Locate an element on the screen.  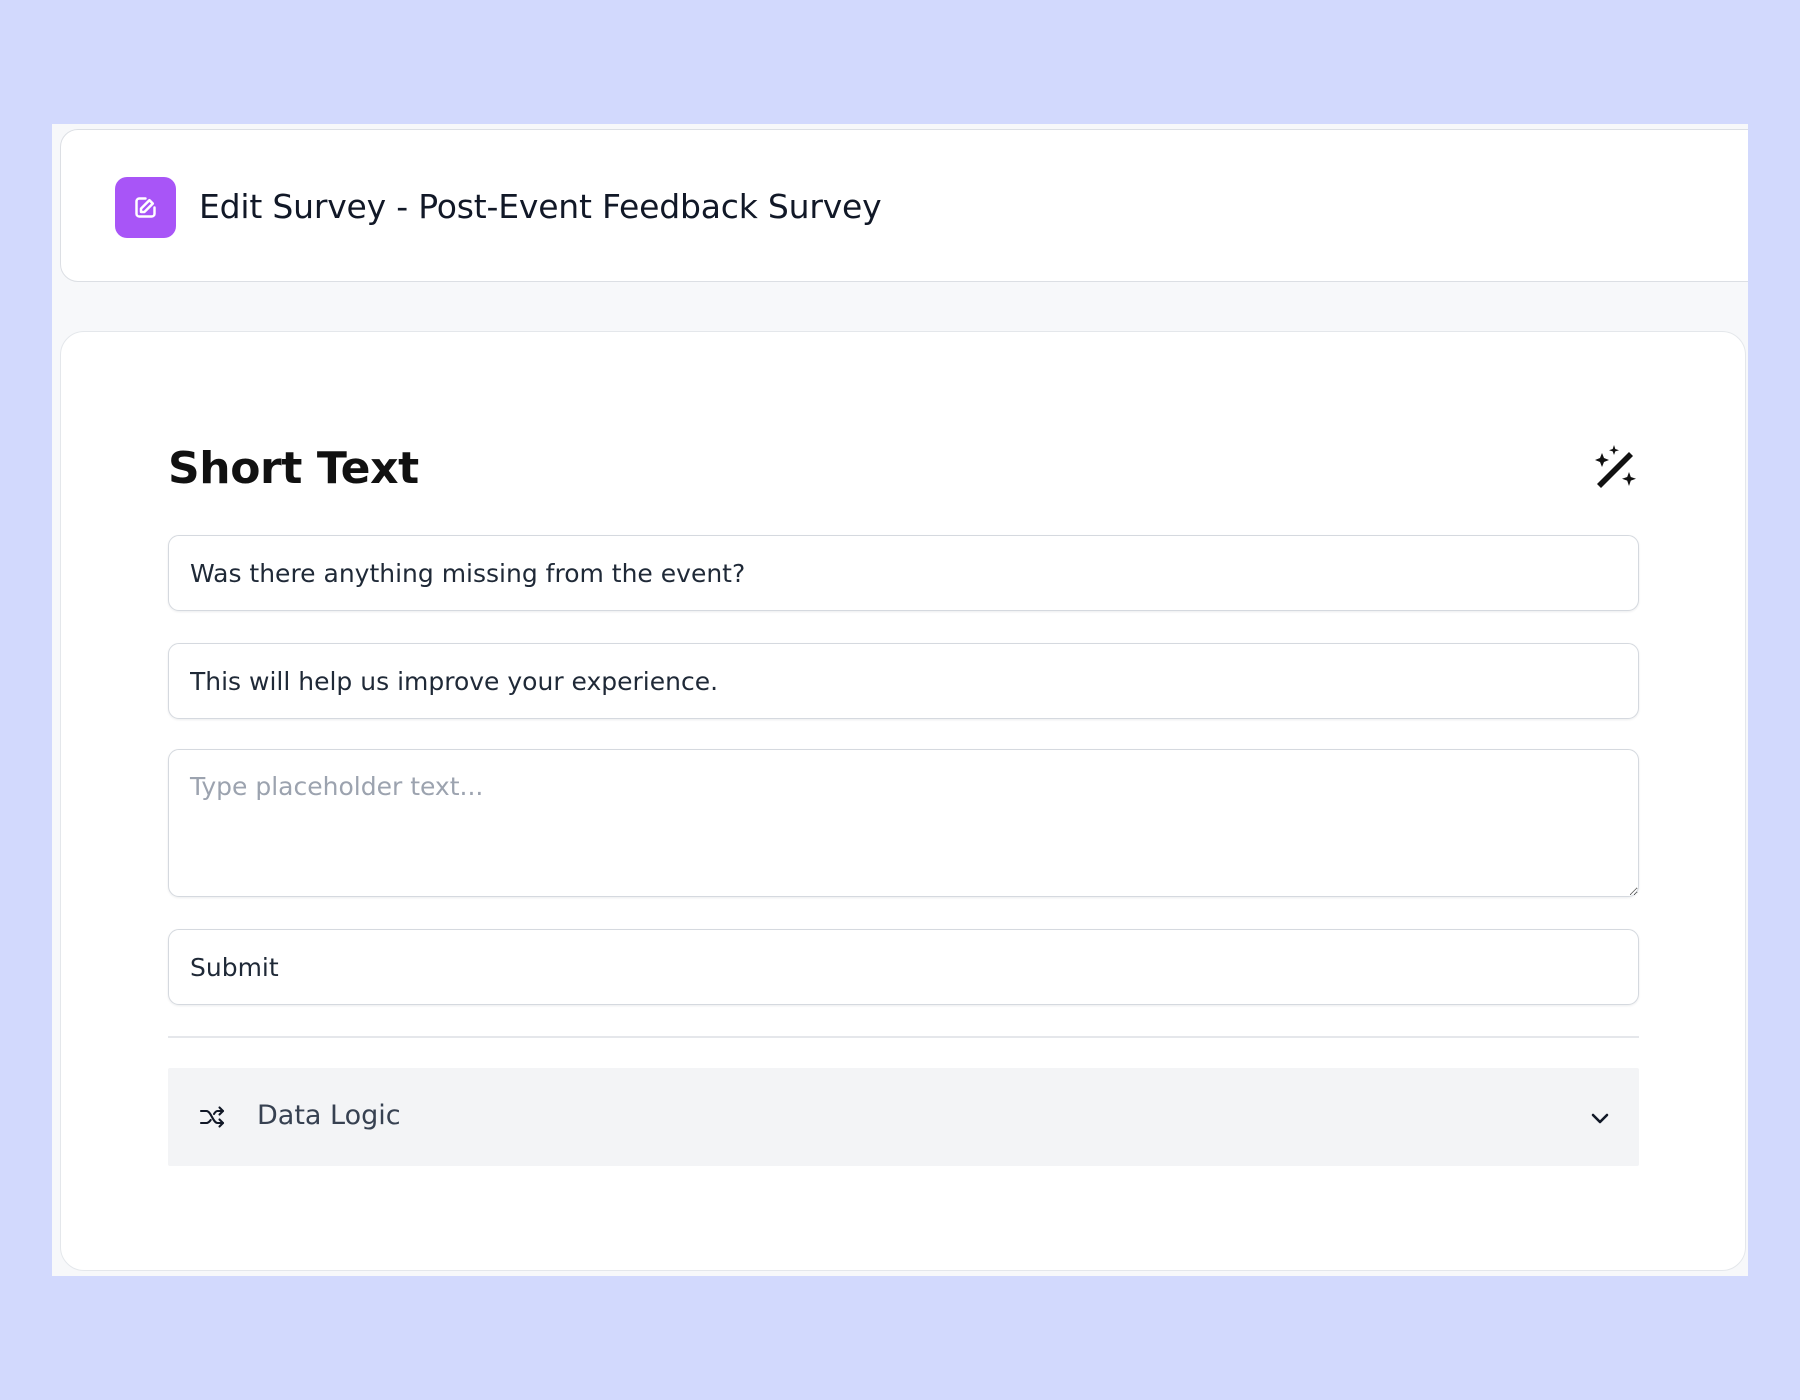
edit-icon is located at coordinates (145, 207).